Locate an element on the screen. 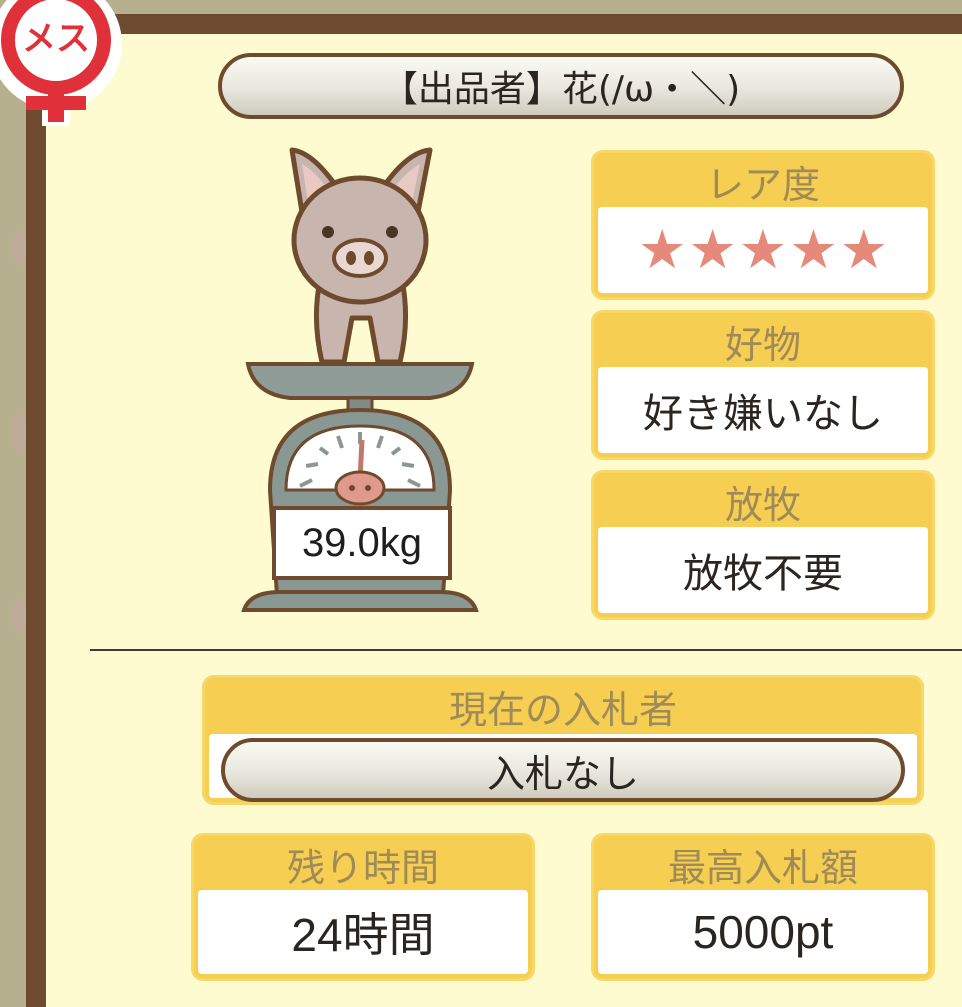 The height and width of the screenshot is (1007, 962). frame-top-strip is located at coordinates (481, 7).